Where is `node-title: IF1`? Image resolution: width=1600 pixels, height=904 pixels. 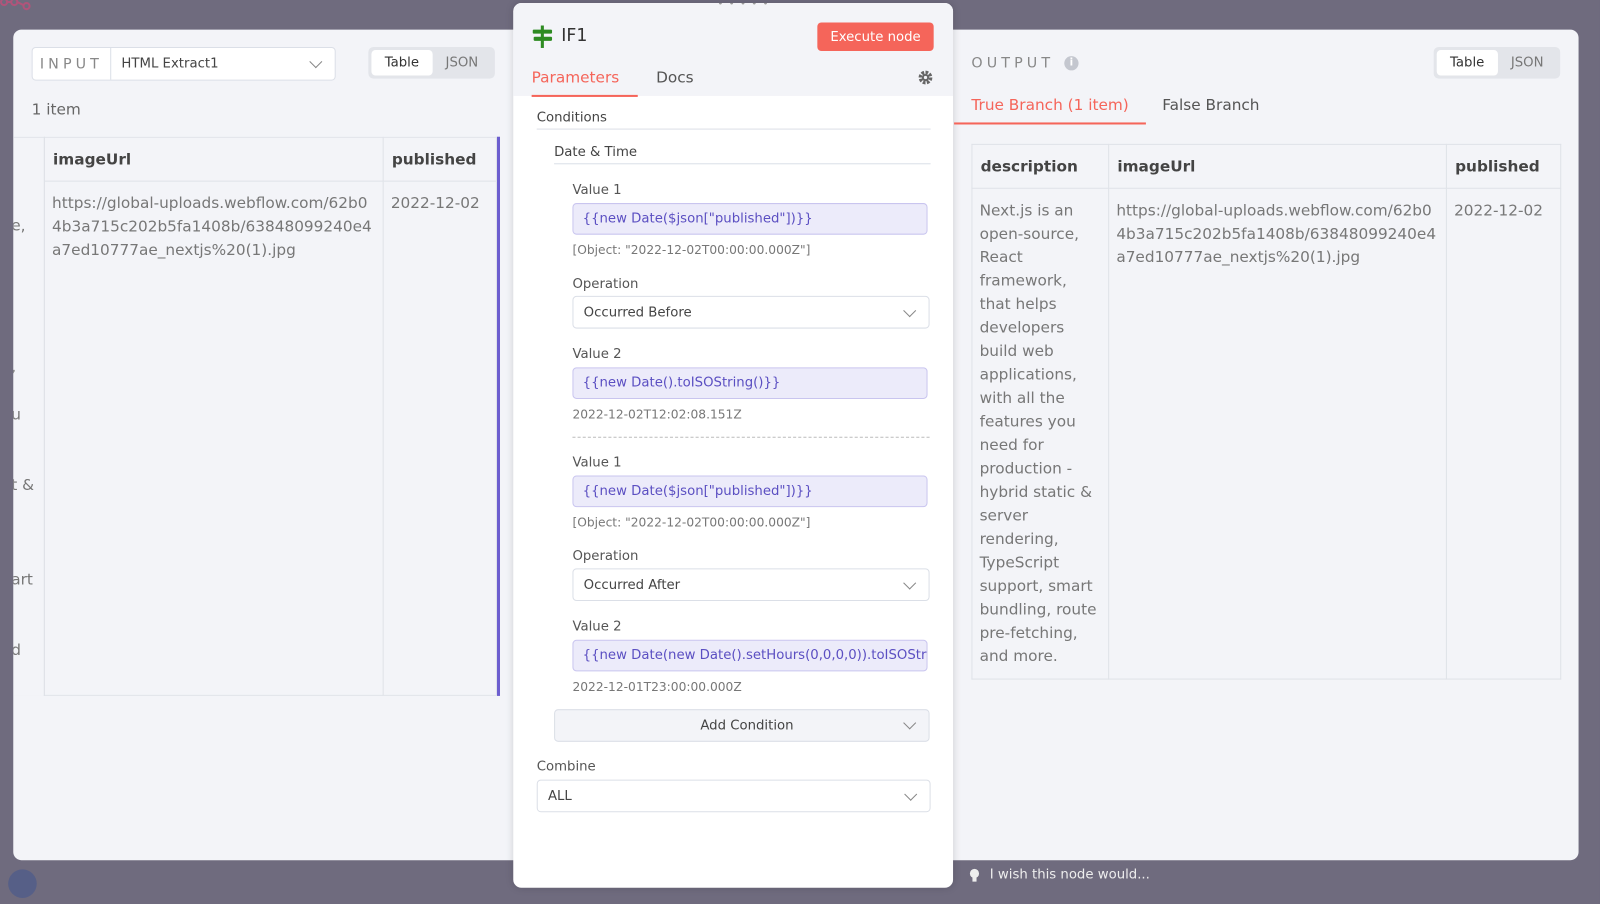 node-title: IF1 is located at coordinates (574, 36).